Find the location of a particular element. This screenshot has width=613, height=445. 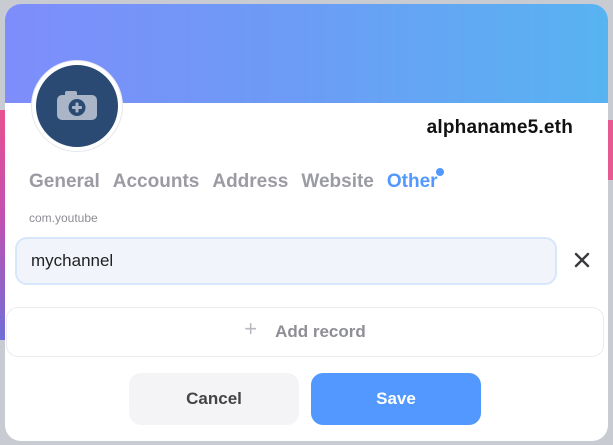

tab-other-label: Other is located at coordinates (412, 181).